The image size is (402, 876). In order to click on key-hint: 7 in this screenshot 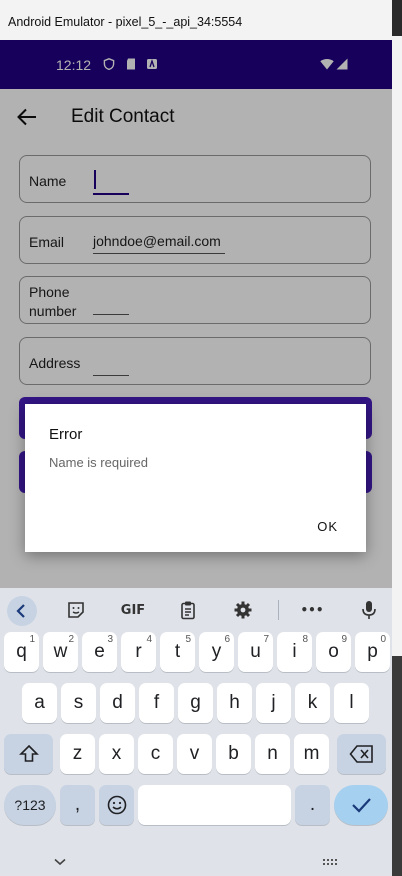, I will do `click(266, 639)`.